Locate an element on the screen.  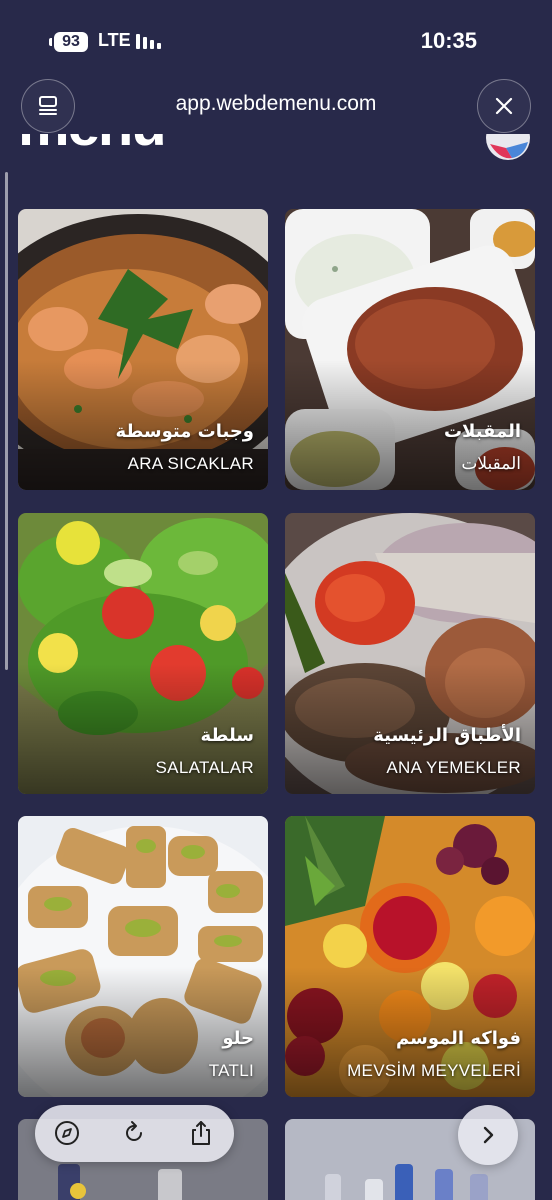
browser-toolbar is located at coordinates (134, 1133).